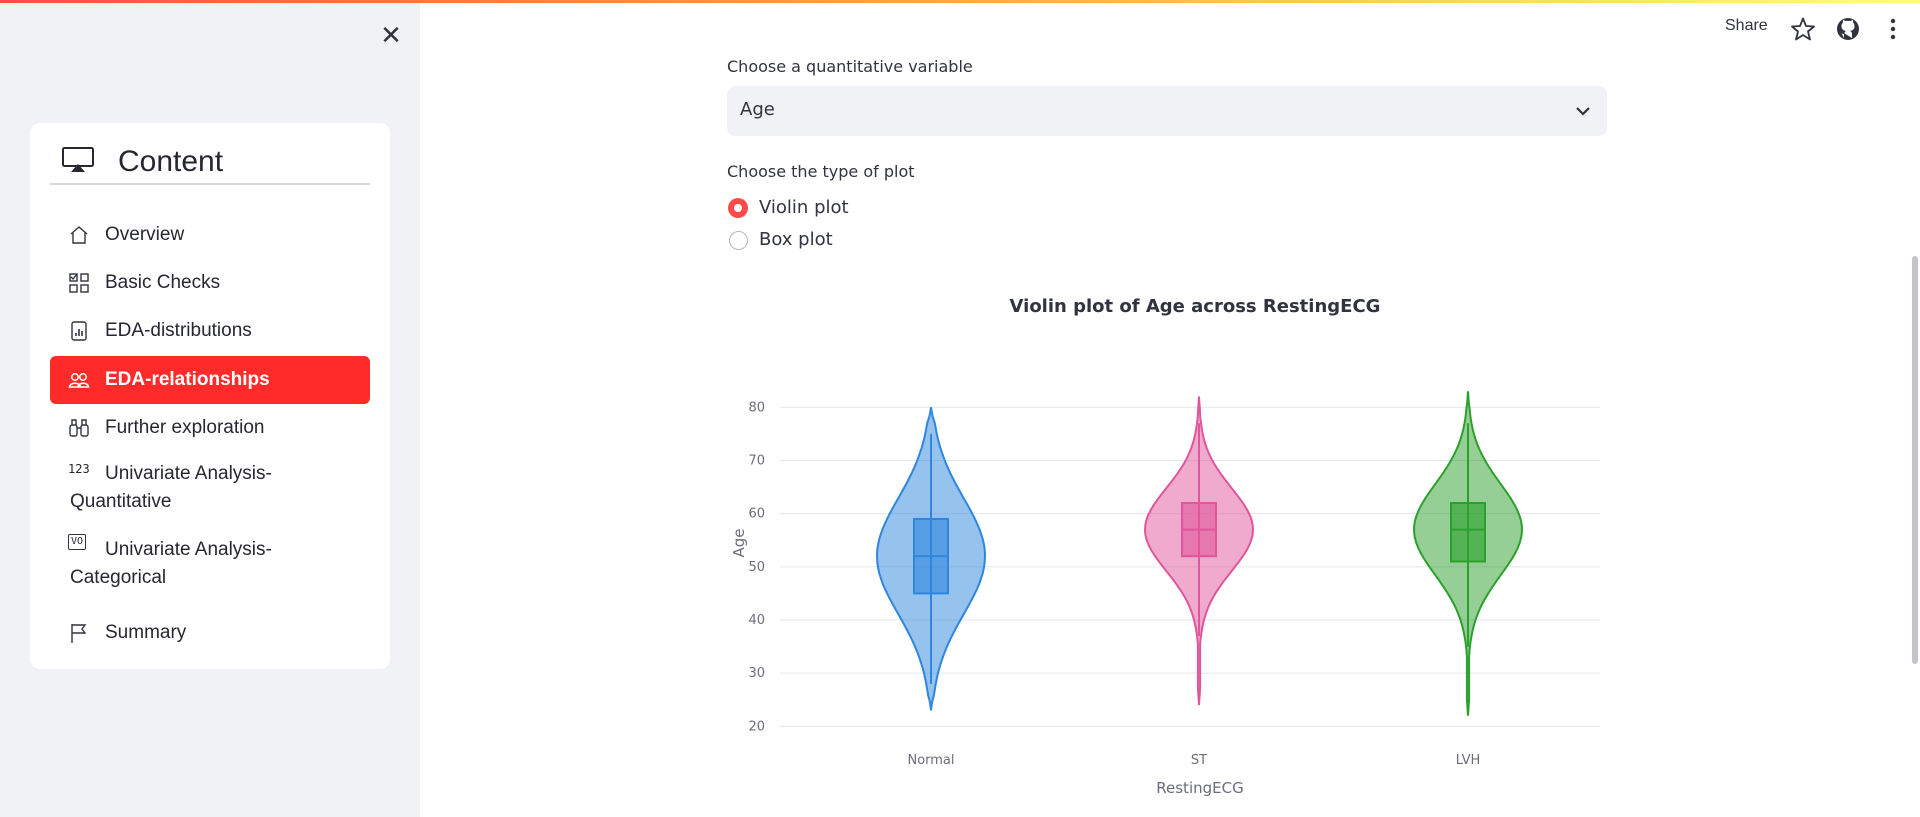  What do you see at coordinates (756, 726) in the screenshot?
I see `y-tick-label: 20` at bounding box center [756, 726].